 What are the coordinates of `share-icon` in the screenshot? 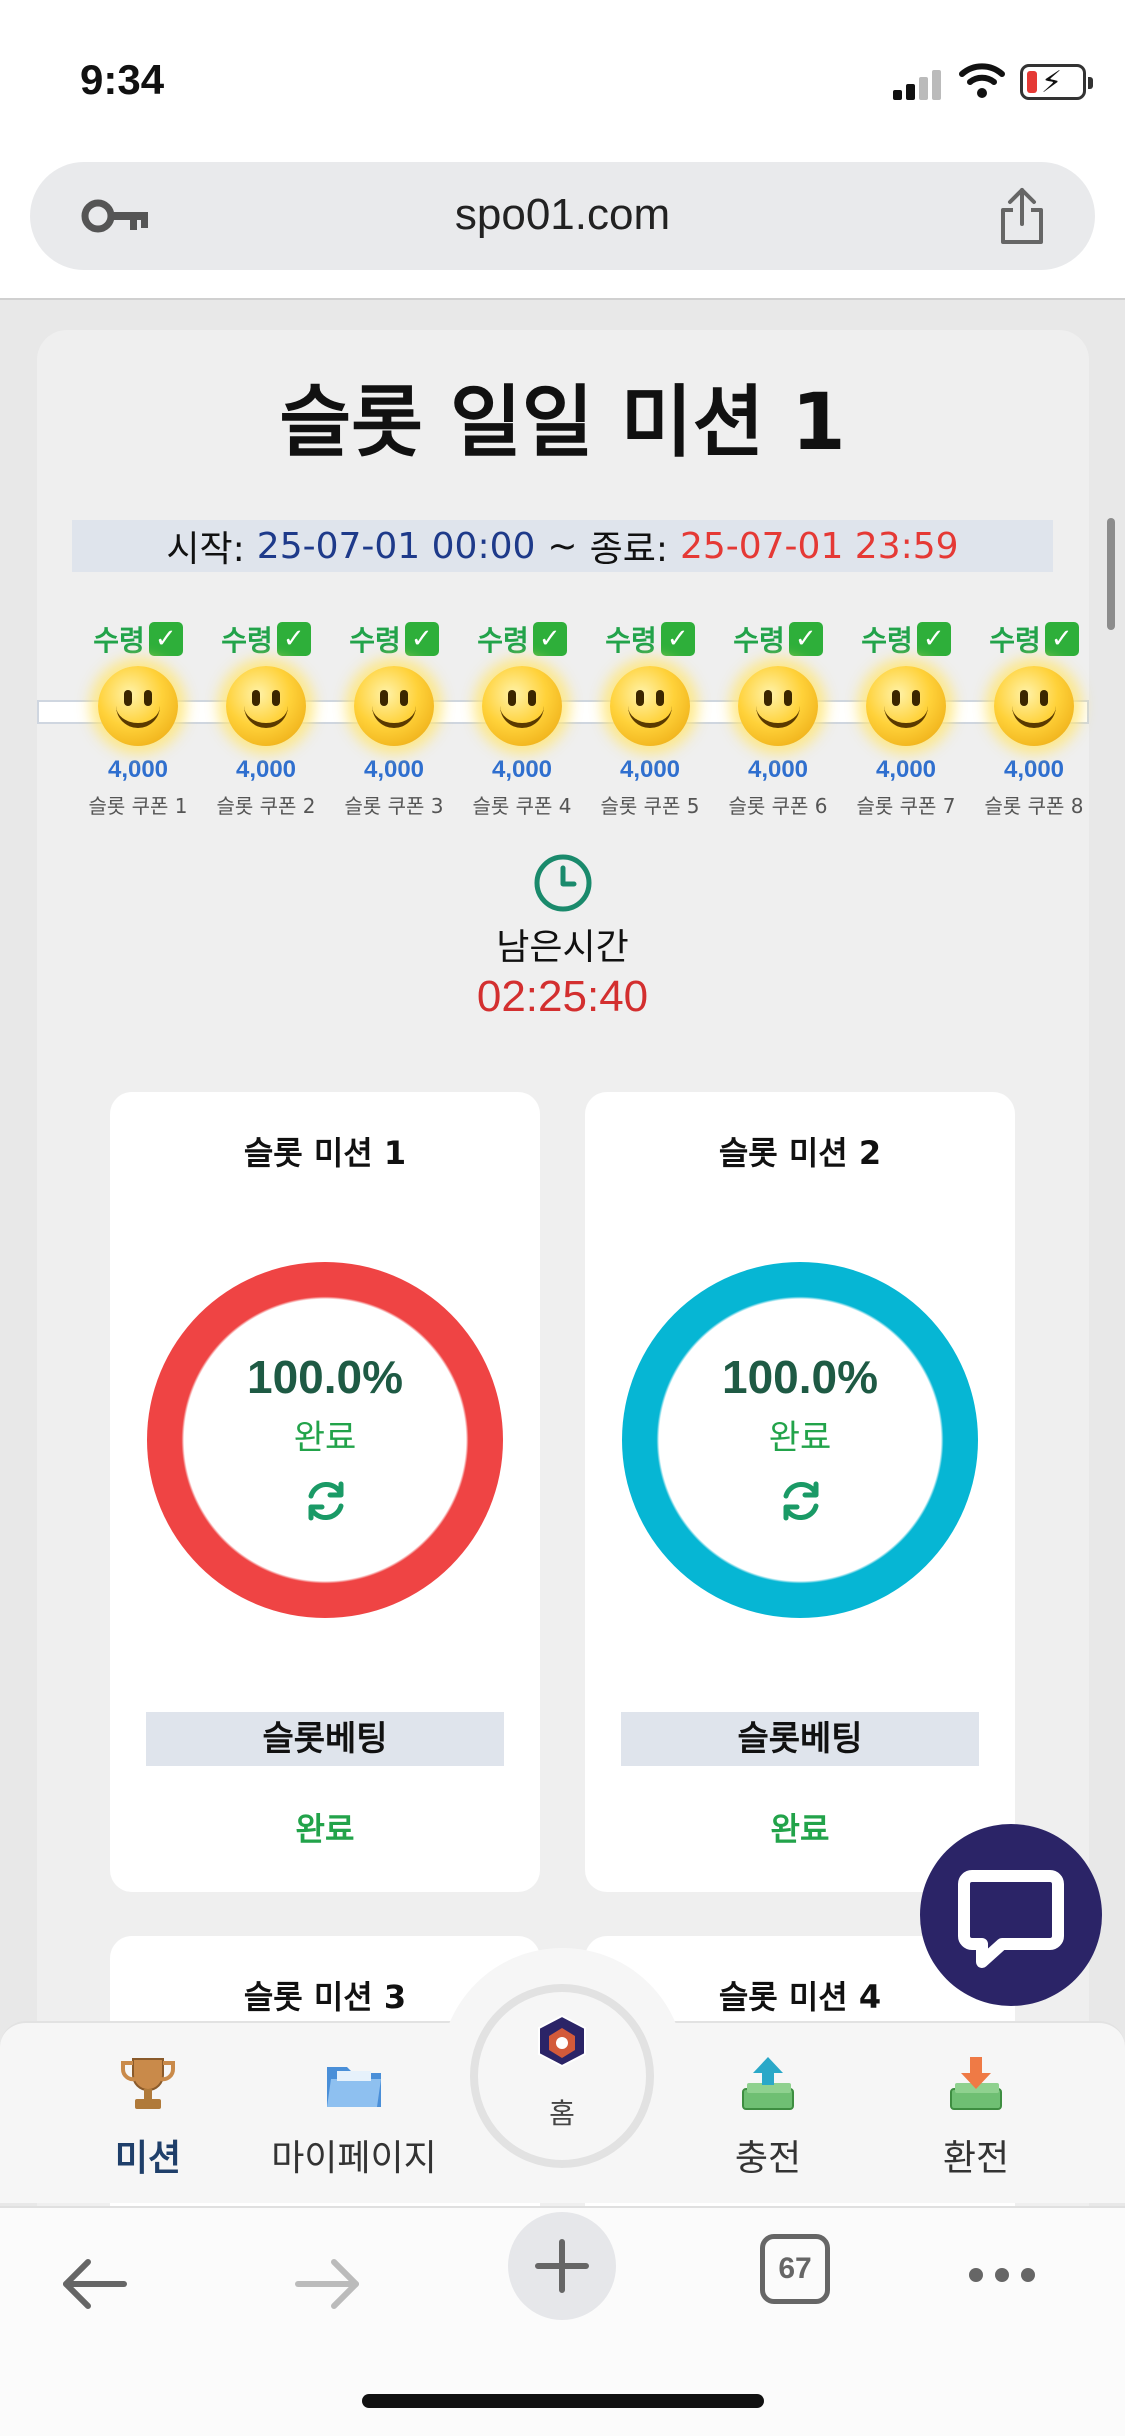 It's located at (1022, 216).